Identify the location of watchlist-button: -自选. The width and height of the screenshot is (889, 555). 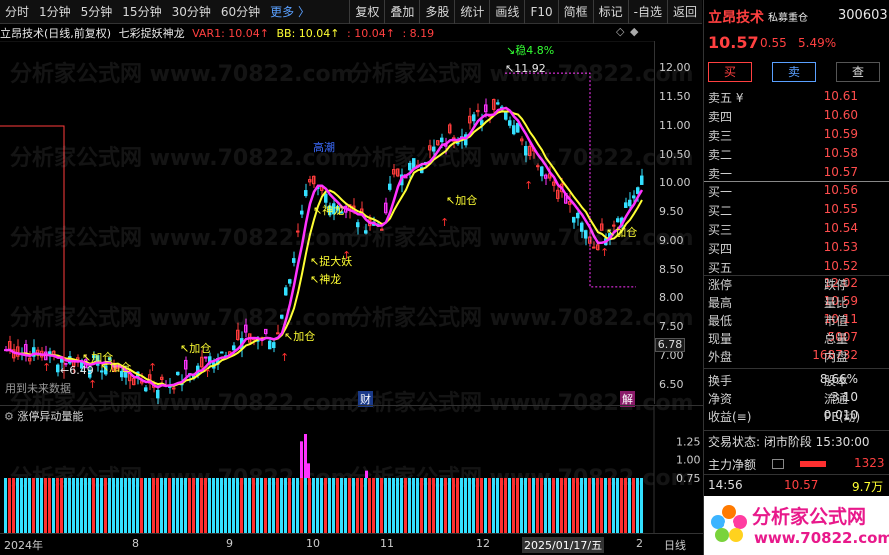
(647, 12).